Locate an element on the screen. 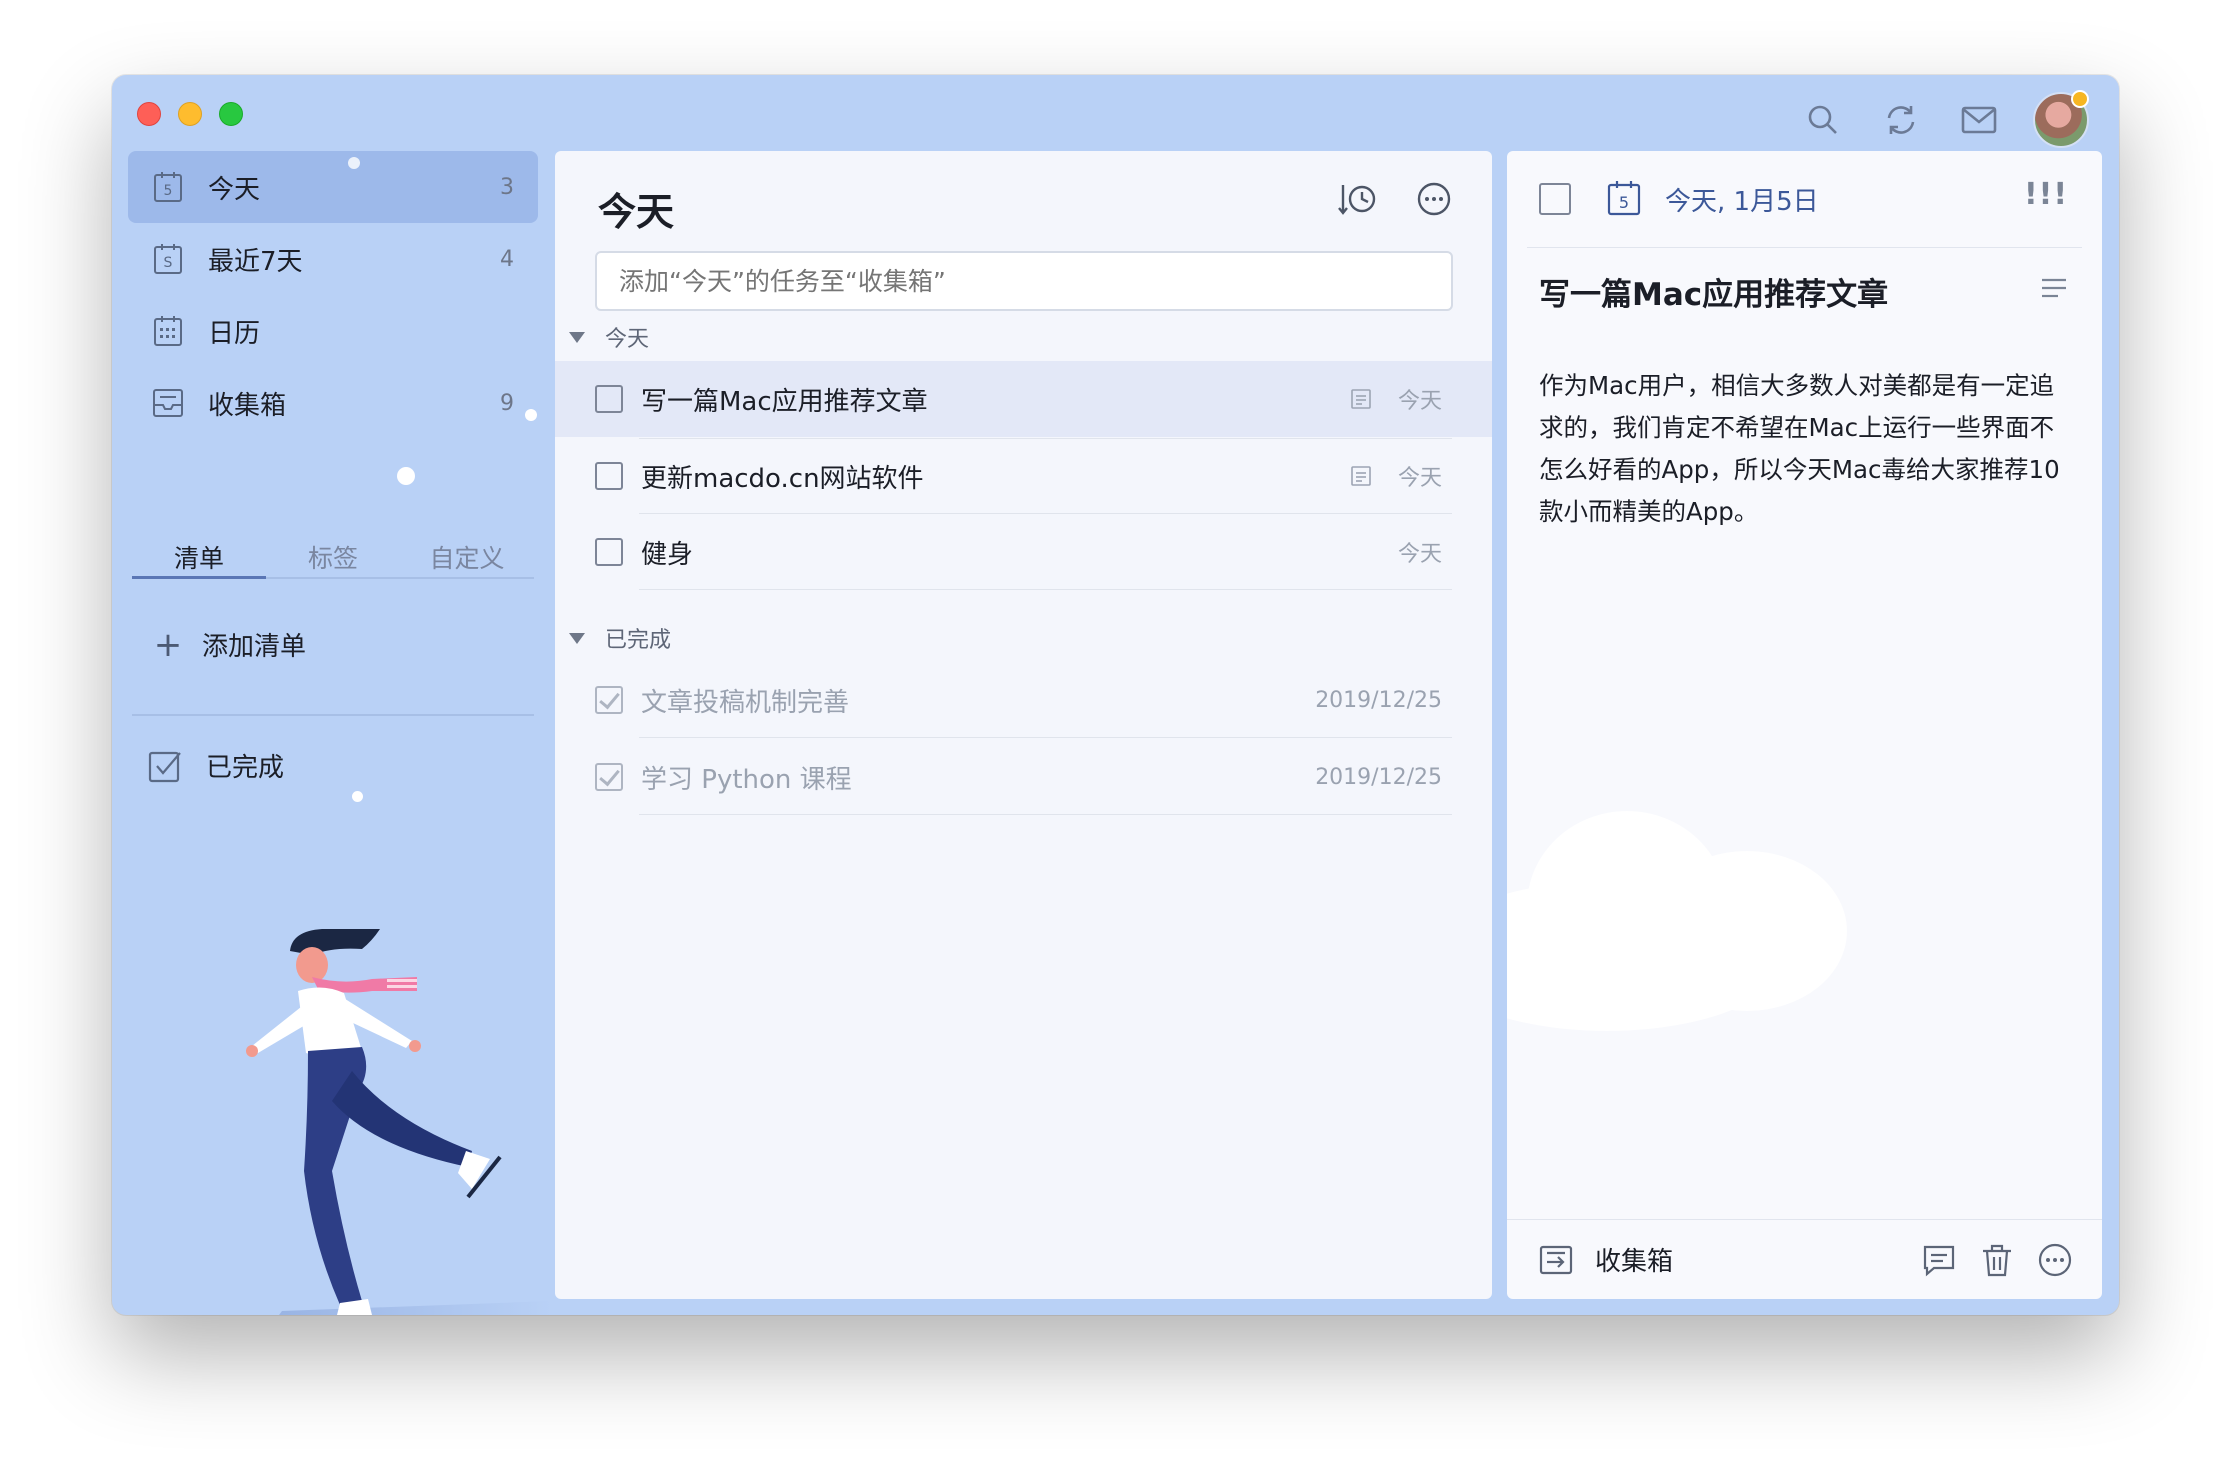  section-header-completed: 已完成 is located at coordinates (620, 638).